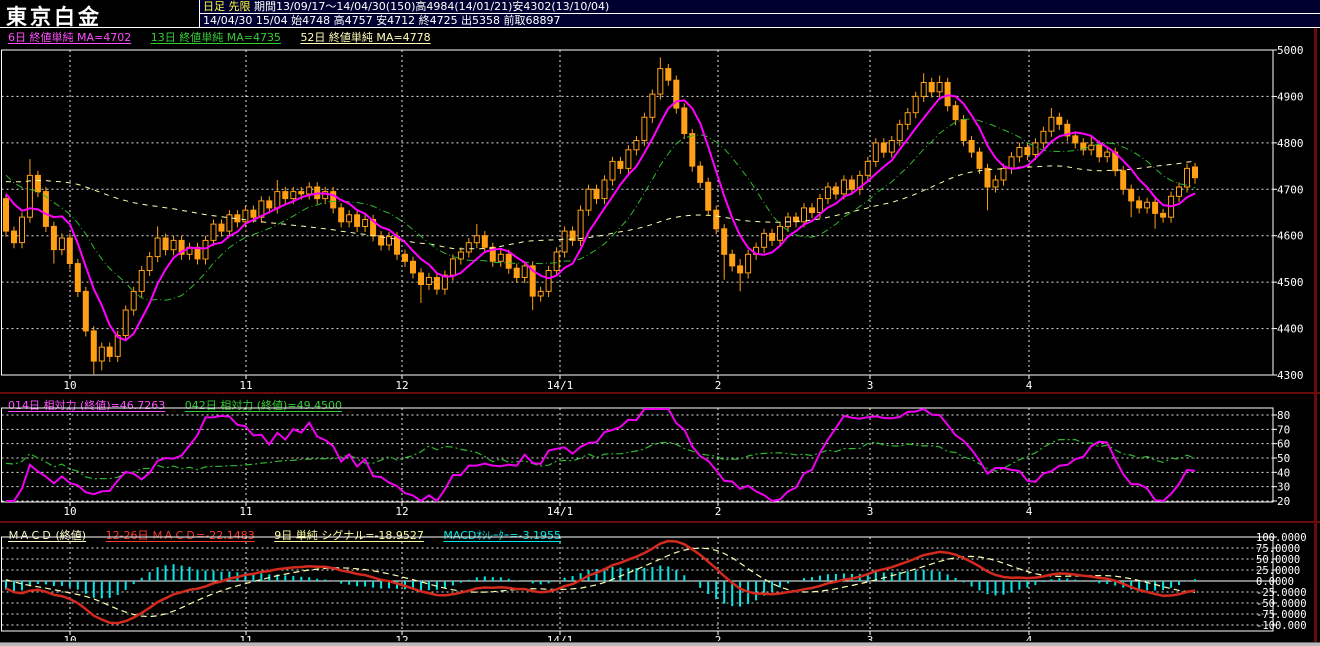 This screenshot has height=646, width=1320. Describe the element at coordinates (1290, 189) in the screenshot. I see `svg-text: 4700` at that location.